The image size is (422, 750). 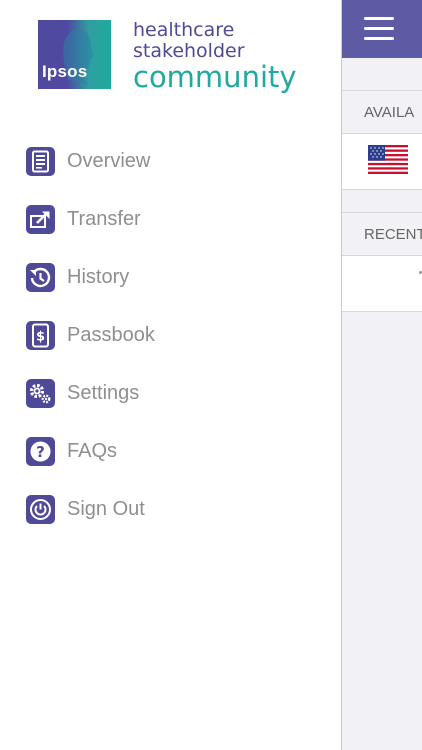 What do you see at coordinates (171, 393) in the screenshot?
I see `menu-item-settings: Settings` at bounding box center [171, 393].